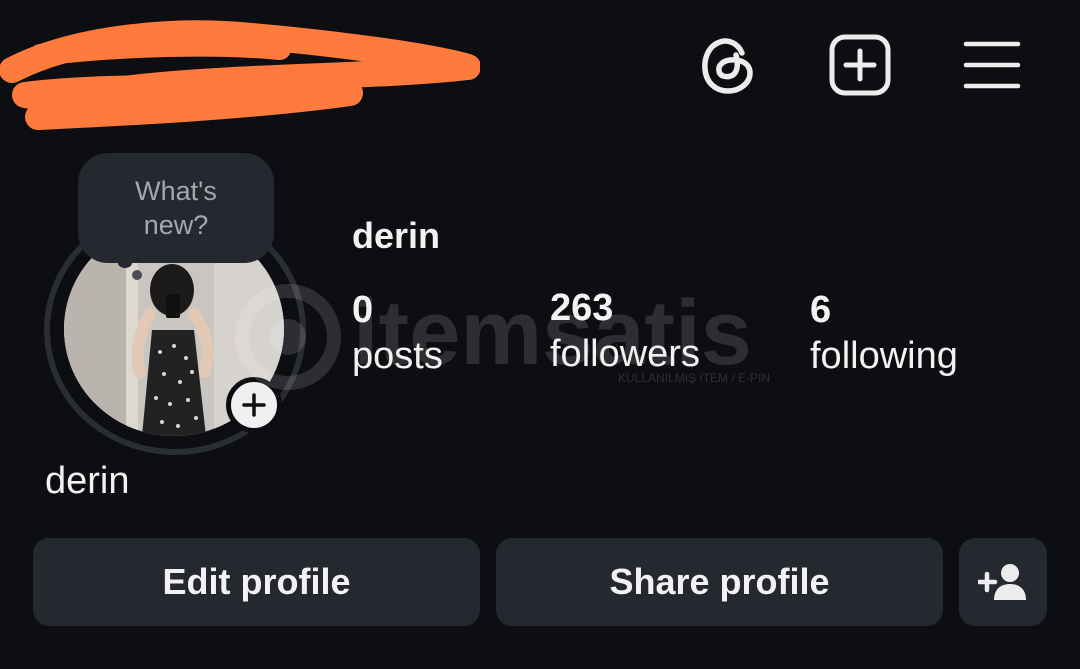 Image resolution: width=1080 pixels, height=669 pixels. I want to click on hamburger-menu-icon, so click(992, 65).